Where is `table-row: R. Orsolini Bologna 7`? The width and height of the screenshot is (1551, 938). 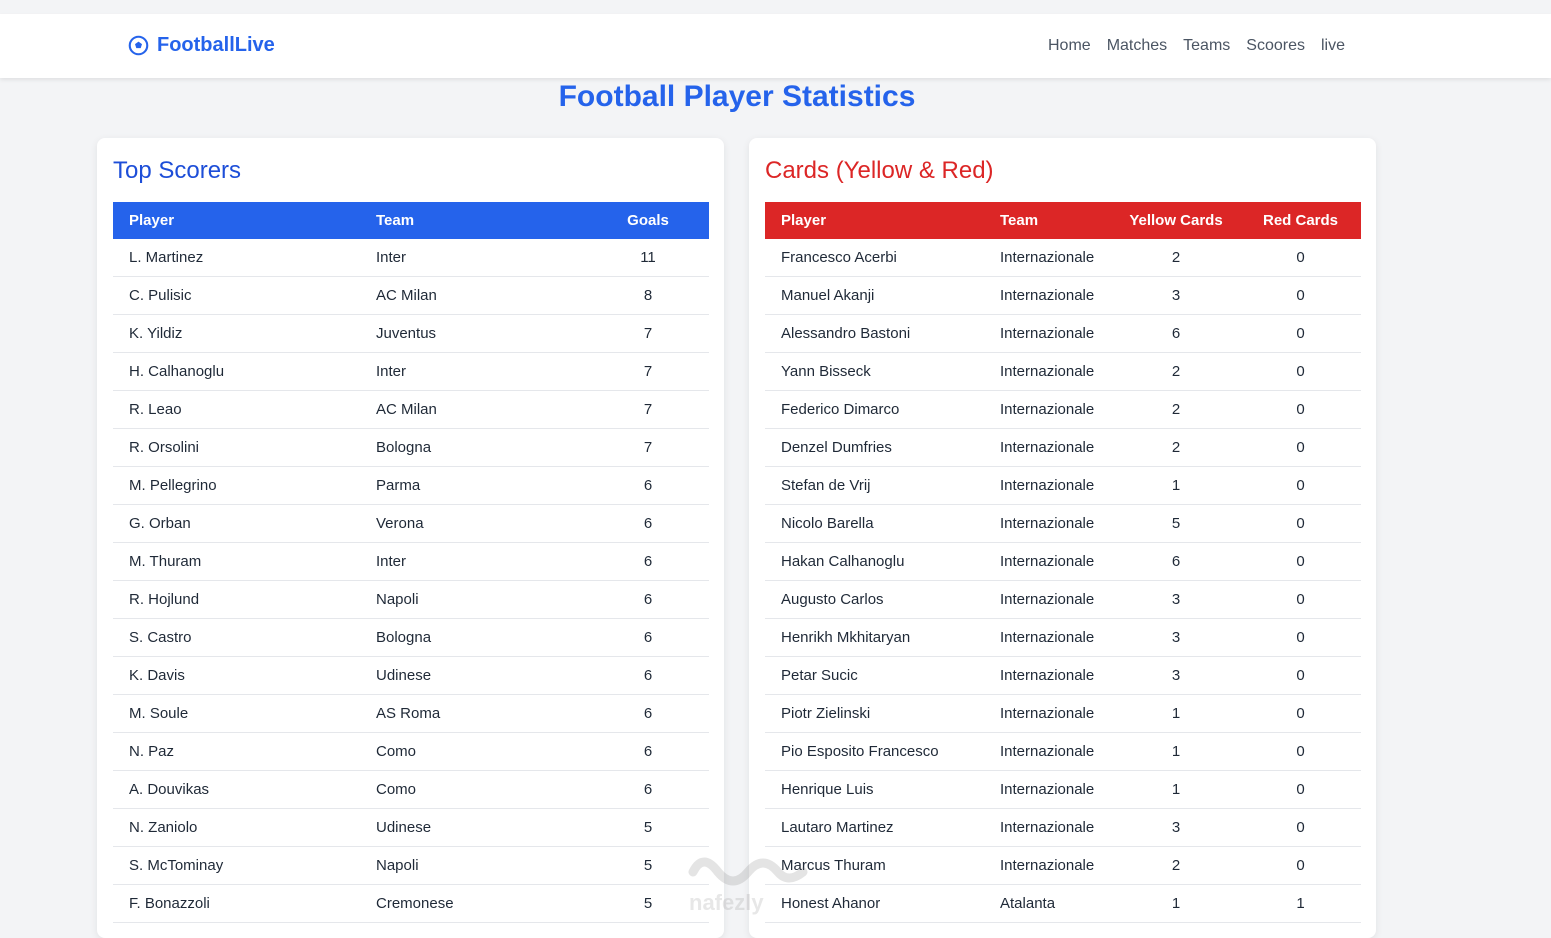 table-row: R. Orsolini Bologna 7 is located at coordinates (411, 447).